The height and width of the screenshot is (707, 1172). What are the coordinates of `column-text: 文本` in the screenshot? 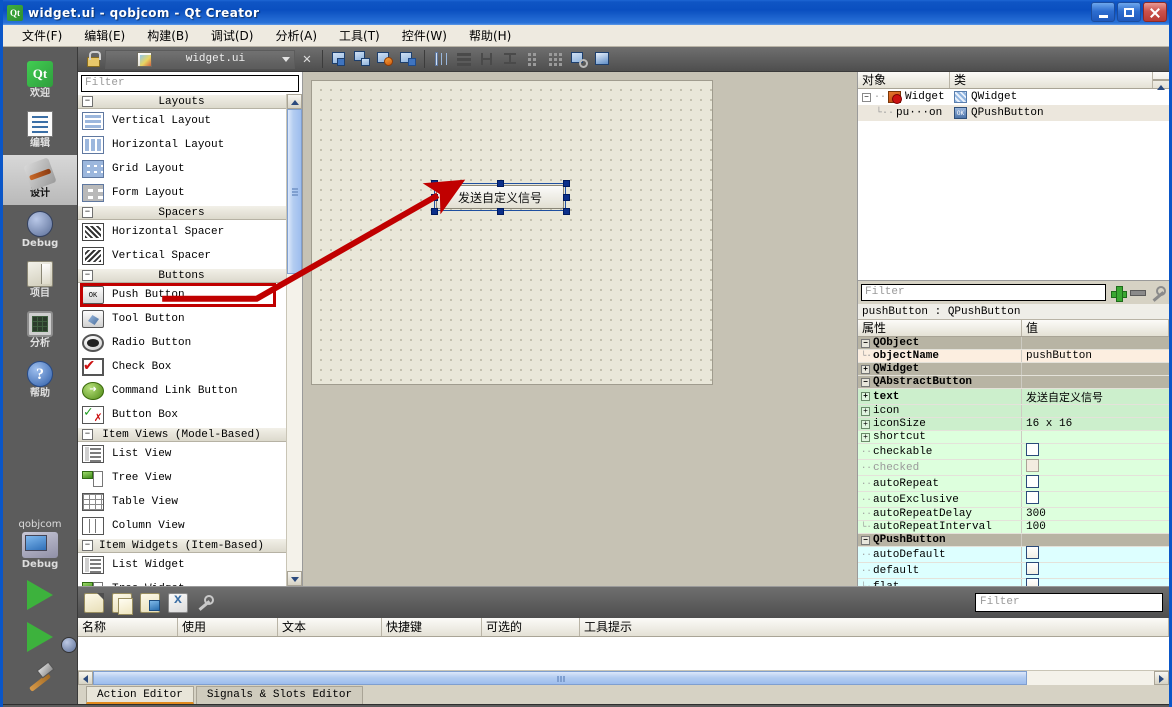 It's located at (330, 627).